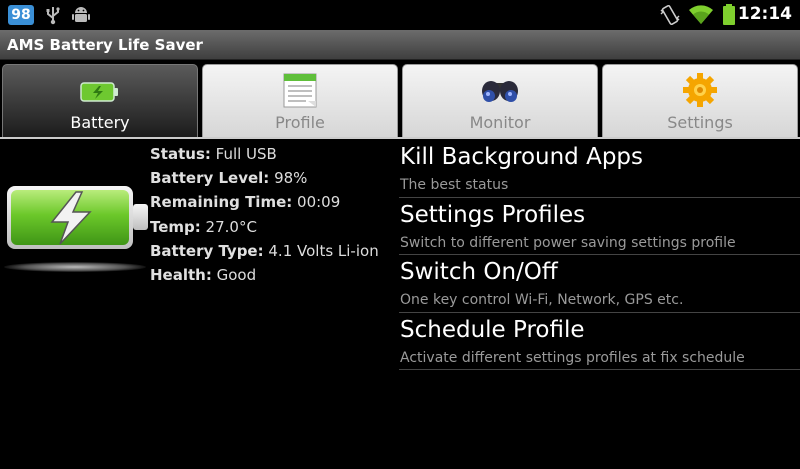 The image size is (800, 469). I want to click on info-status: Status: Full USB, so click(213, 154).